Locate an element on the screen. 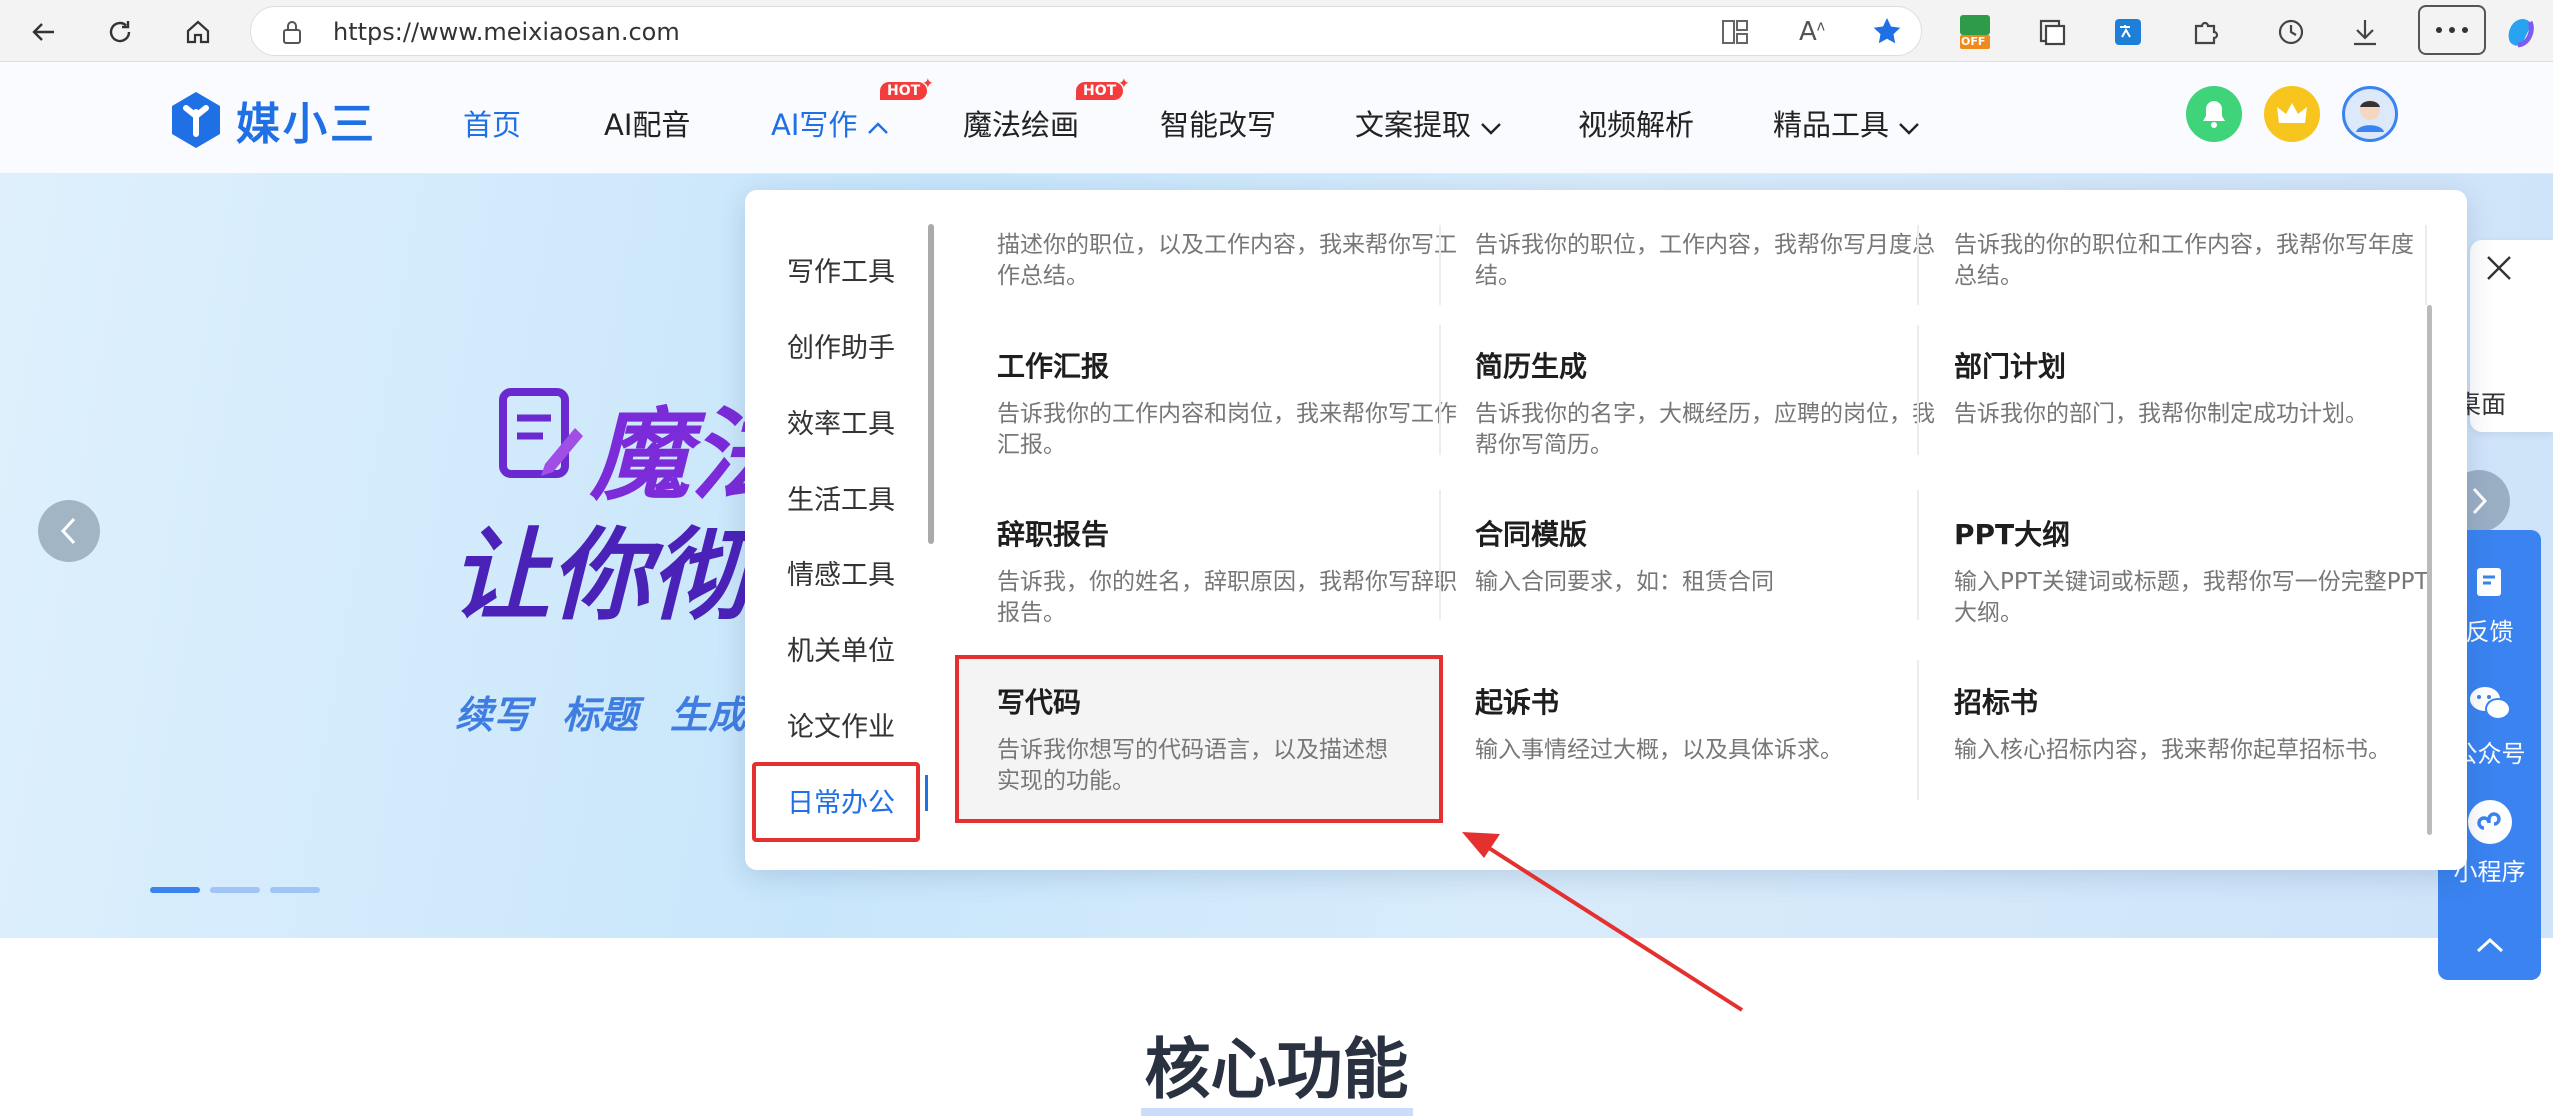 Image resolution: width=2553 pixels, height=1116 pixels. split-screen-icon is located at coordinates (1735, 34).